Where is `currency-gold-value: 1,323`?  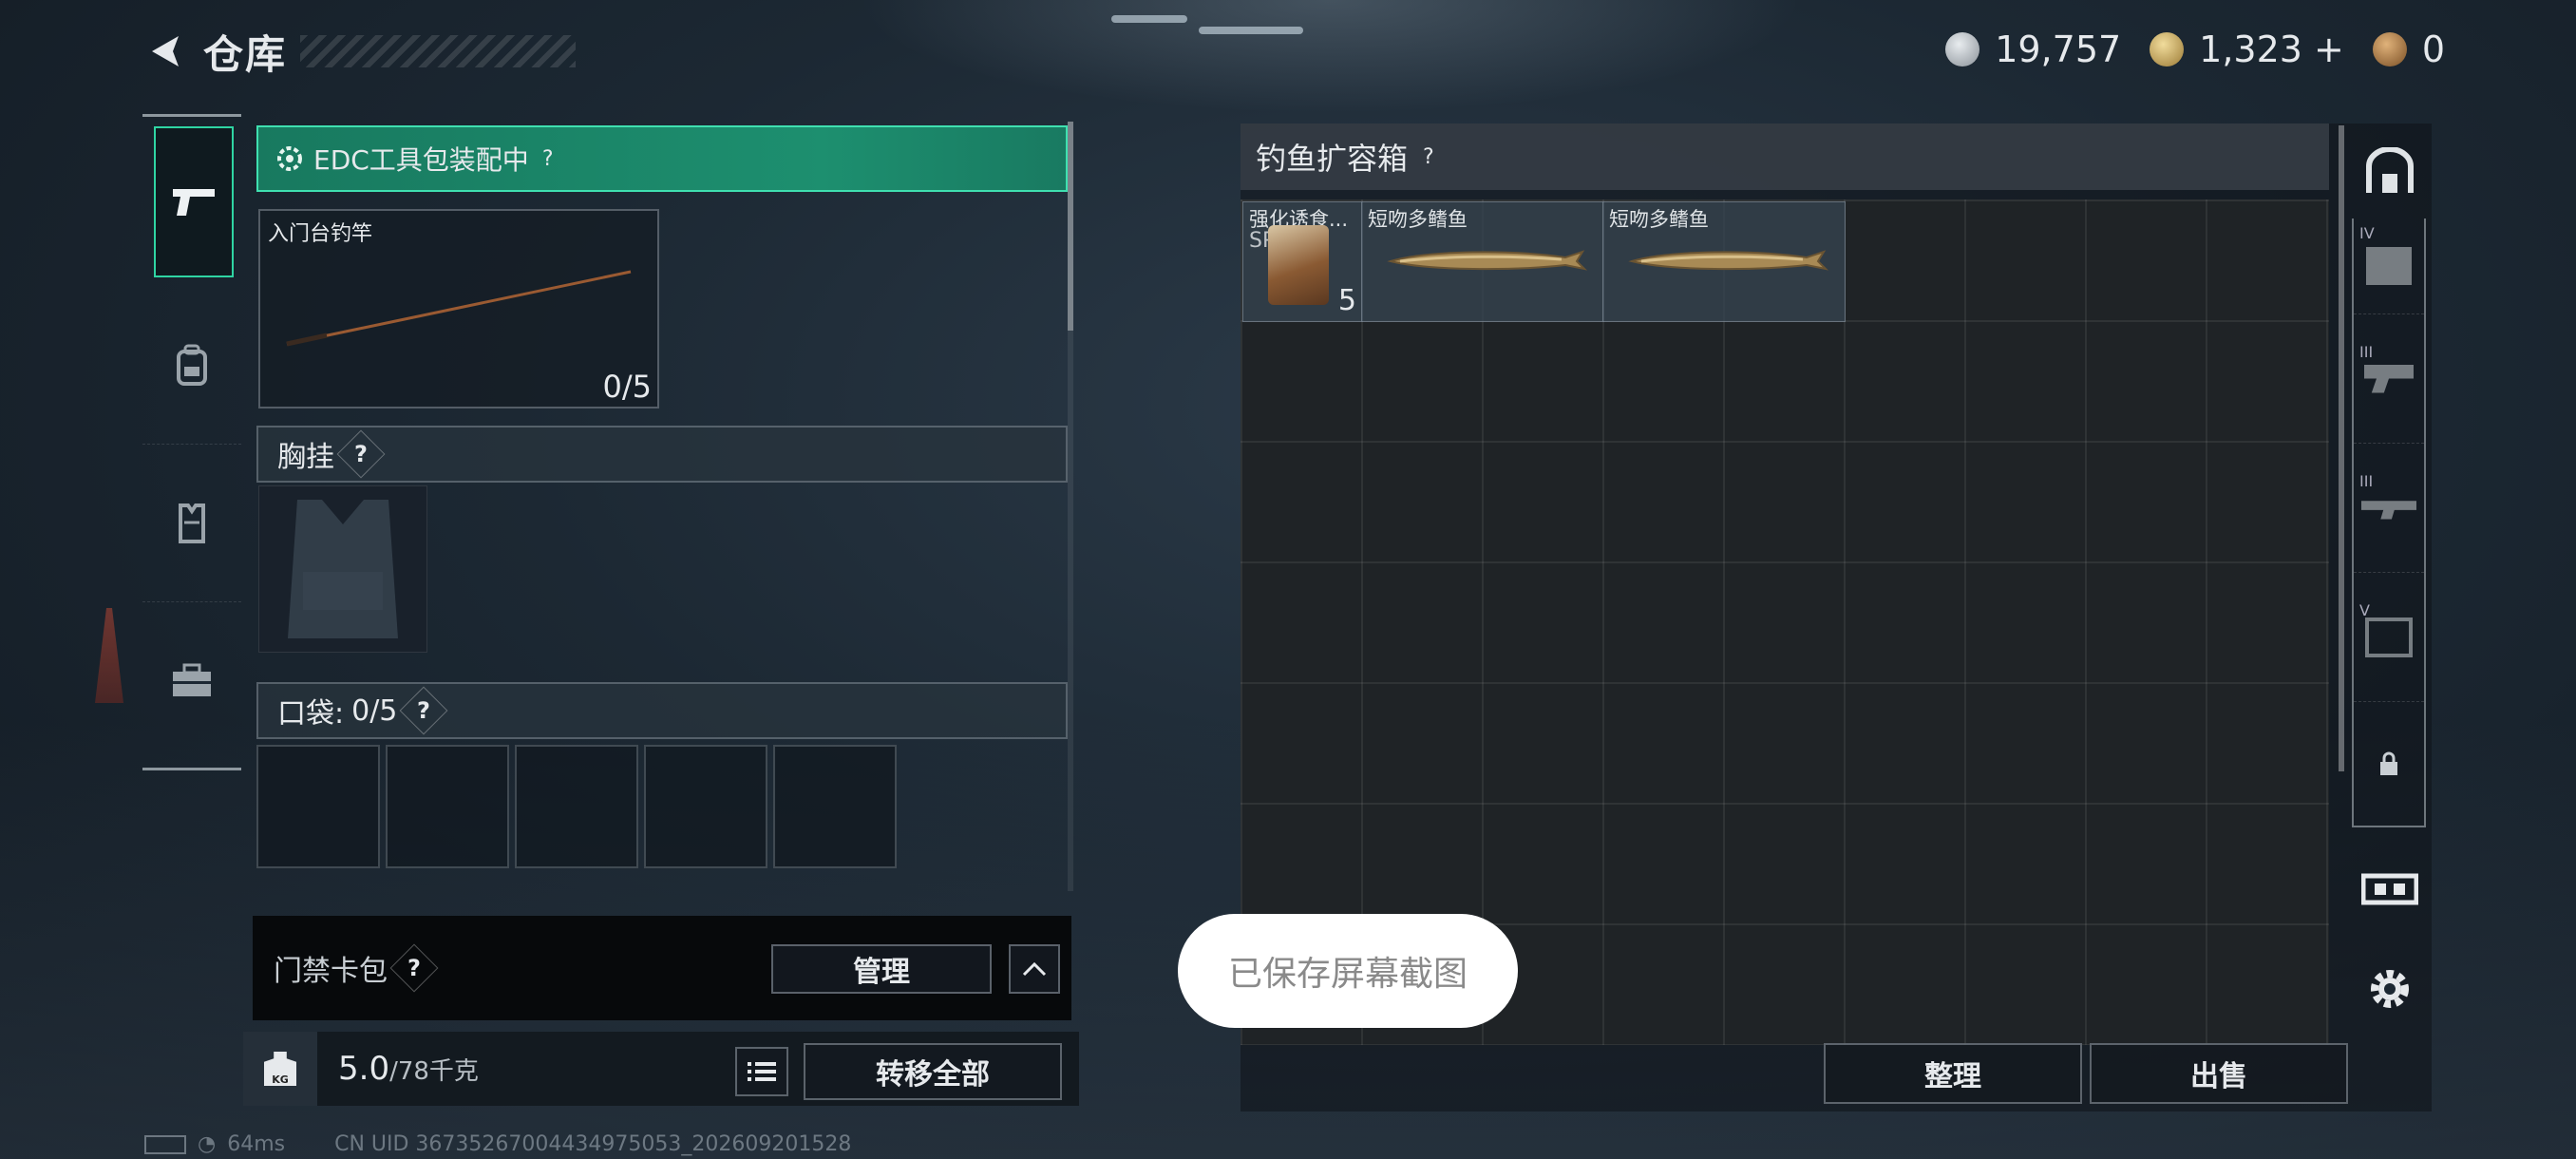 currency-gold-value: 1,323 is located at coordinates (2250, 49).